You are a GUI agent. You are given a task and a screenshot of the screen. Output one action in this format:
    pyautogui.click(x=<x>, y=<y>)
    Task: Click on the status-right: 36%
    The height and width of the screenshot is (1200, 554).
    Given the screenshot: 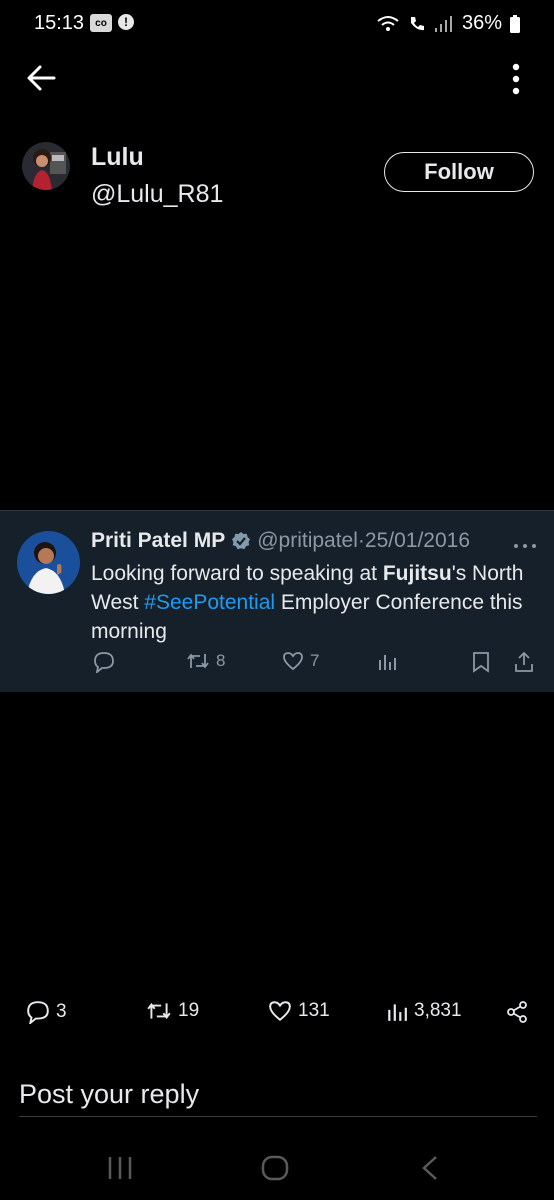 What is the action you would take?
    pyautogui.click(x=448, y=23)
    